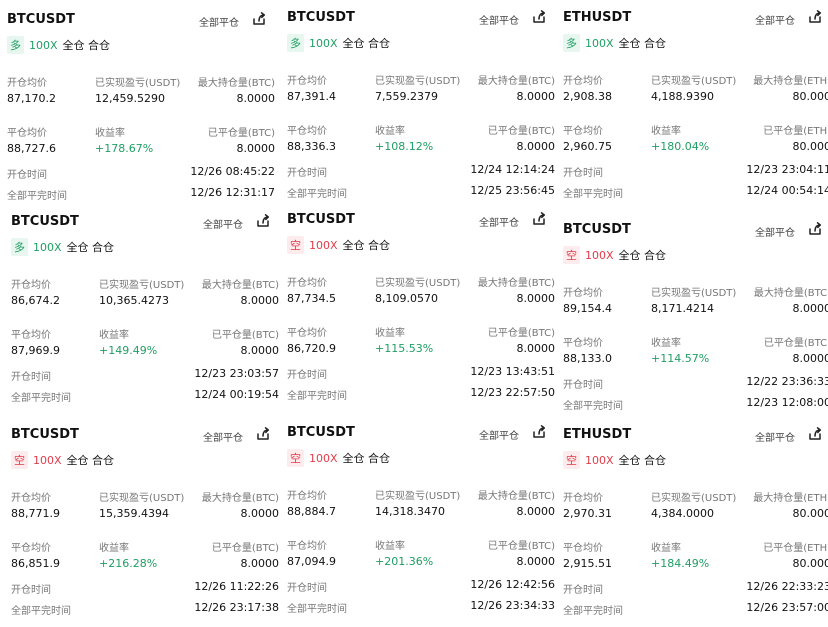  What do you see at coordinates (512, 584) in the screenshot?
I see `open-time-value: 12/26 12:42:56` at bounding box center [512, 584].